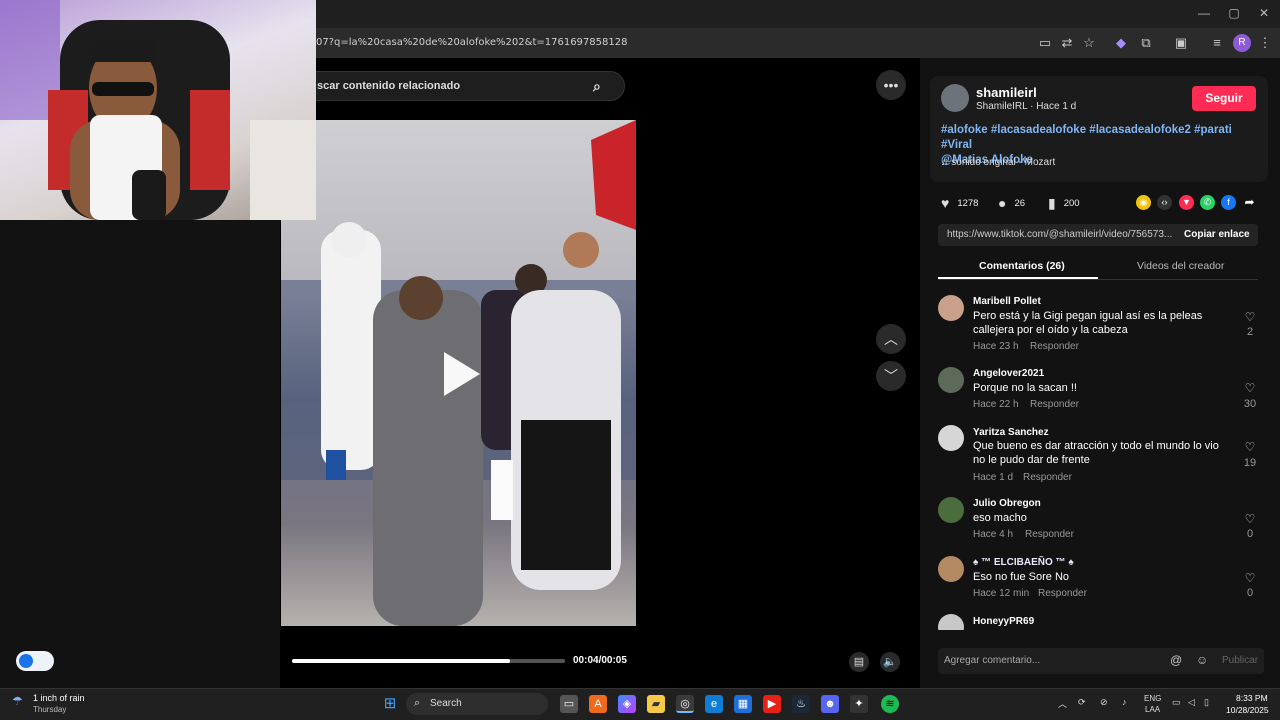 Image resolution: width=1280 pixels, height=720 pixels. I want to click on volume-icon: 🔈, so click(890, 662).